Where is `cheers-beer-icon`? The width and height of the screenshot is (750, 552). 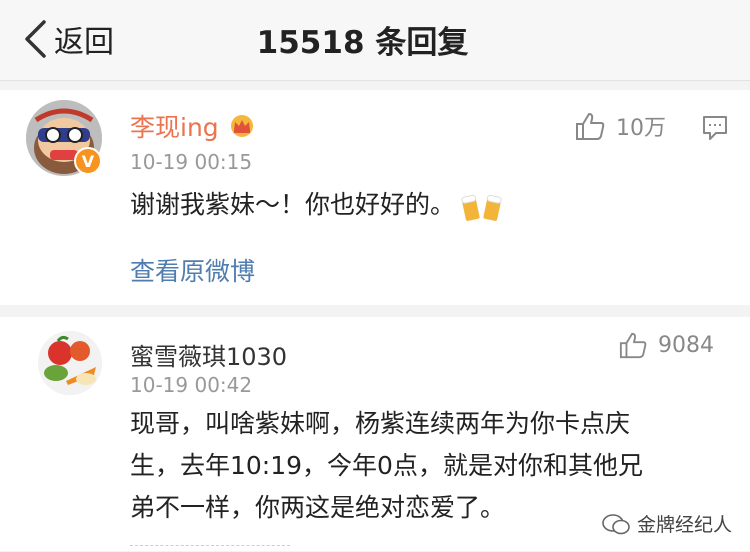
cheers-beer-icon is located at coordinates (481, 207).